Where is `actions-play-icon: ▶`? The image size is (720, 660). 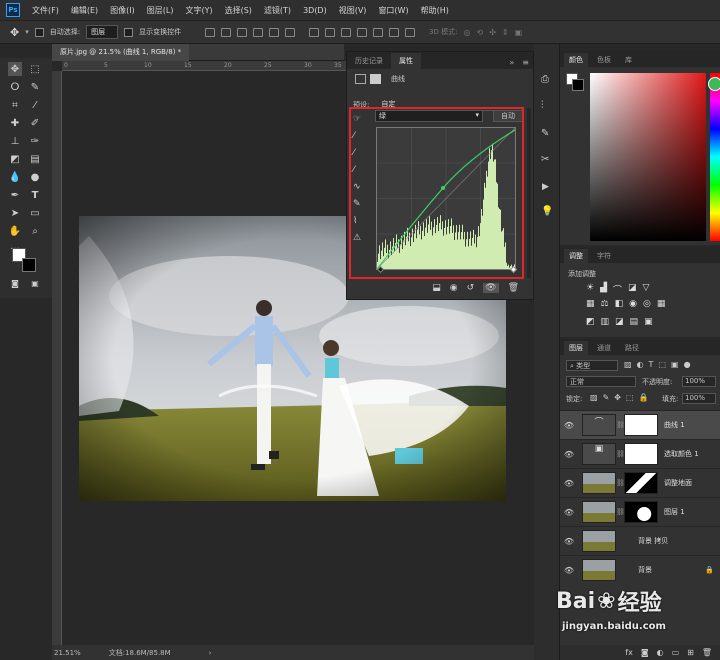 actions-play-icon: ▶ is located at coordinates (545, 187).